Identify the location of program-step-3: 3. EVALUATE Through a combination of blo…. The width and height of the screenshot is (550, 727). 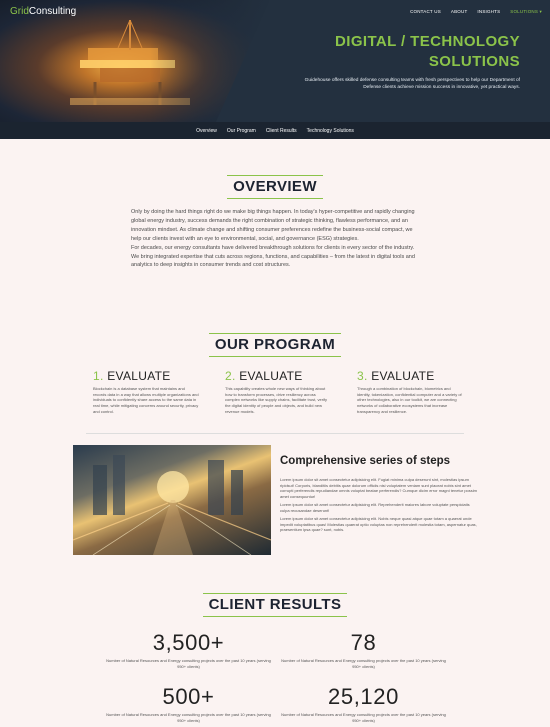
(410, 392).